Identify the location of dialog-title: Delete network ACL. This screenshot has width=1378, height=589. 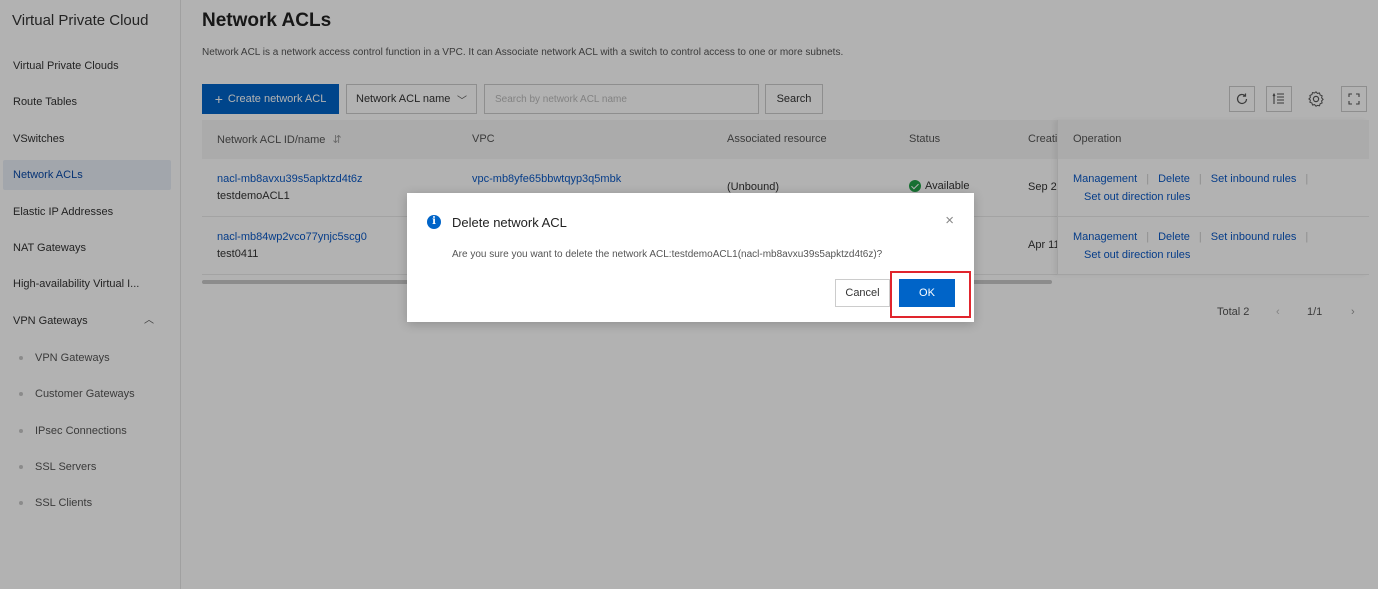
(509, 222).